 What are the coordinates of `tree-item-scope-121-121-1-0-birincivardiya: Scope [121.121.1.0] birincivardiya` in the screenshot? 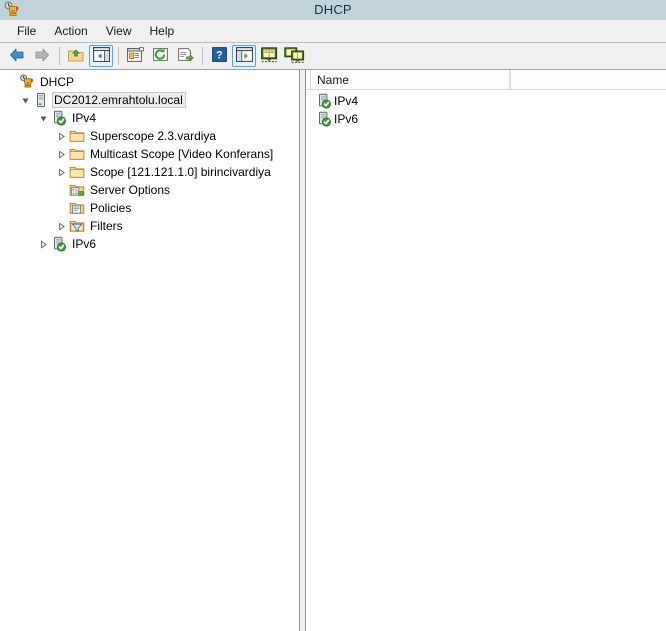 It's located at (149, 172).